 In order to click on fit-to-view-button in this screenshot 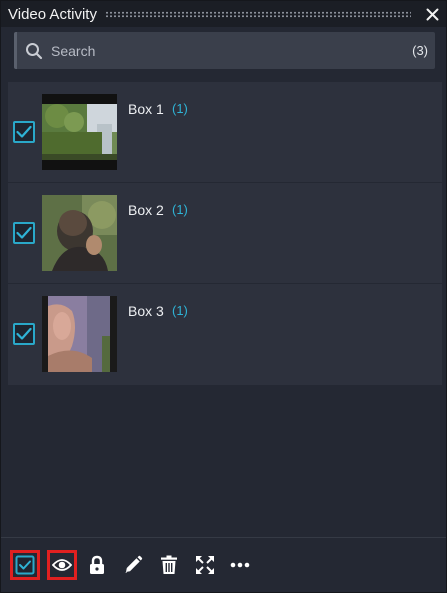, I will do `click(205, 565)`.